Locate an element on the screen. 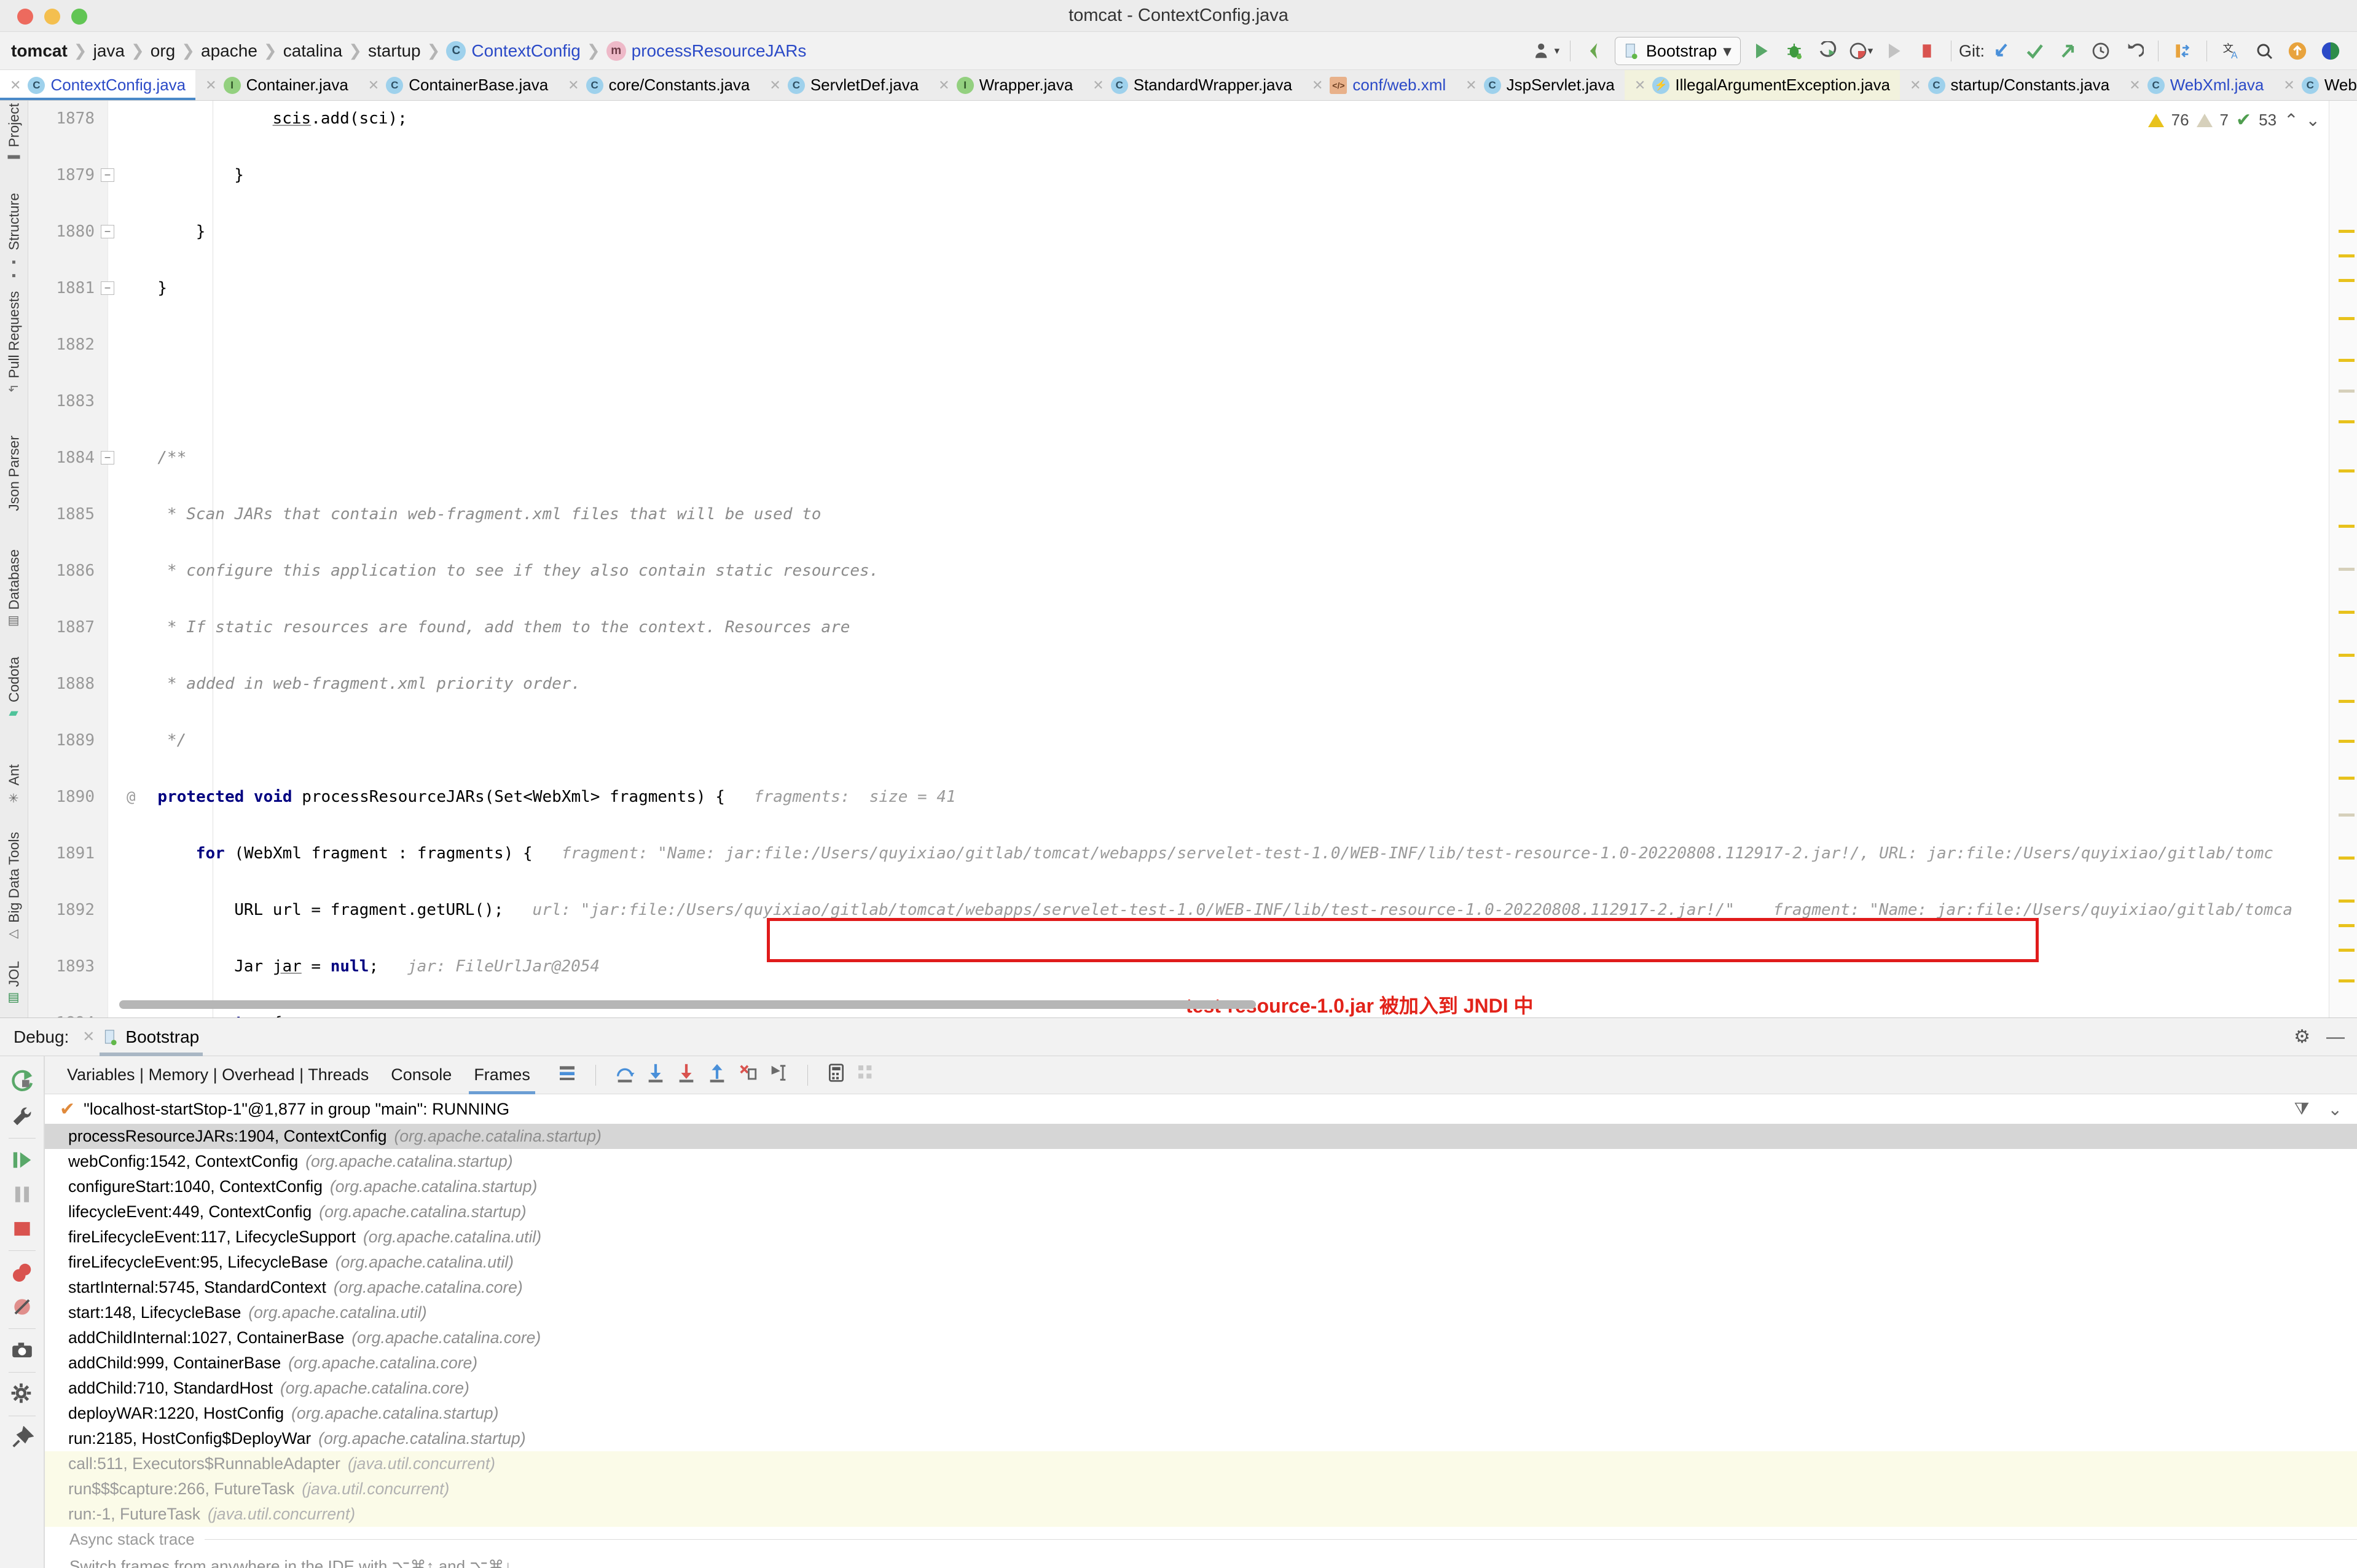  pin-icon is located at coordinates (22, 1438).